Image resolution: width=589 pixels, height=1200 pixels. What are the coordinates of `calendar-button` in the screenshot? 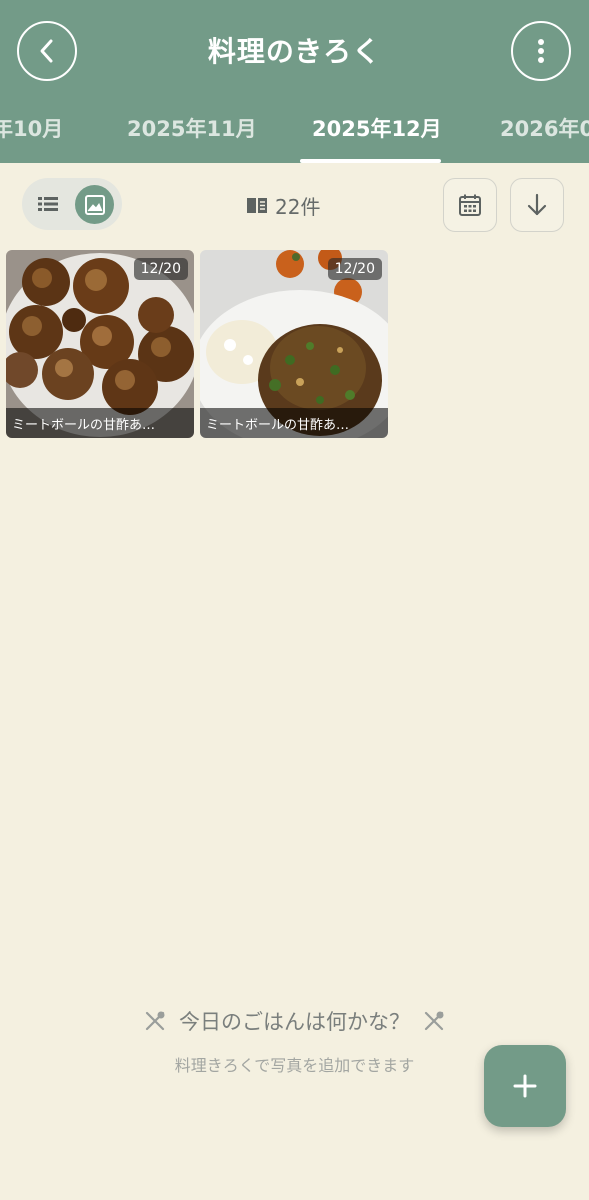 It's located at (470, 205).